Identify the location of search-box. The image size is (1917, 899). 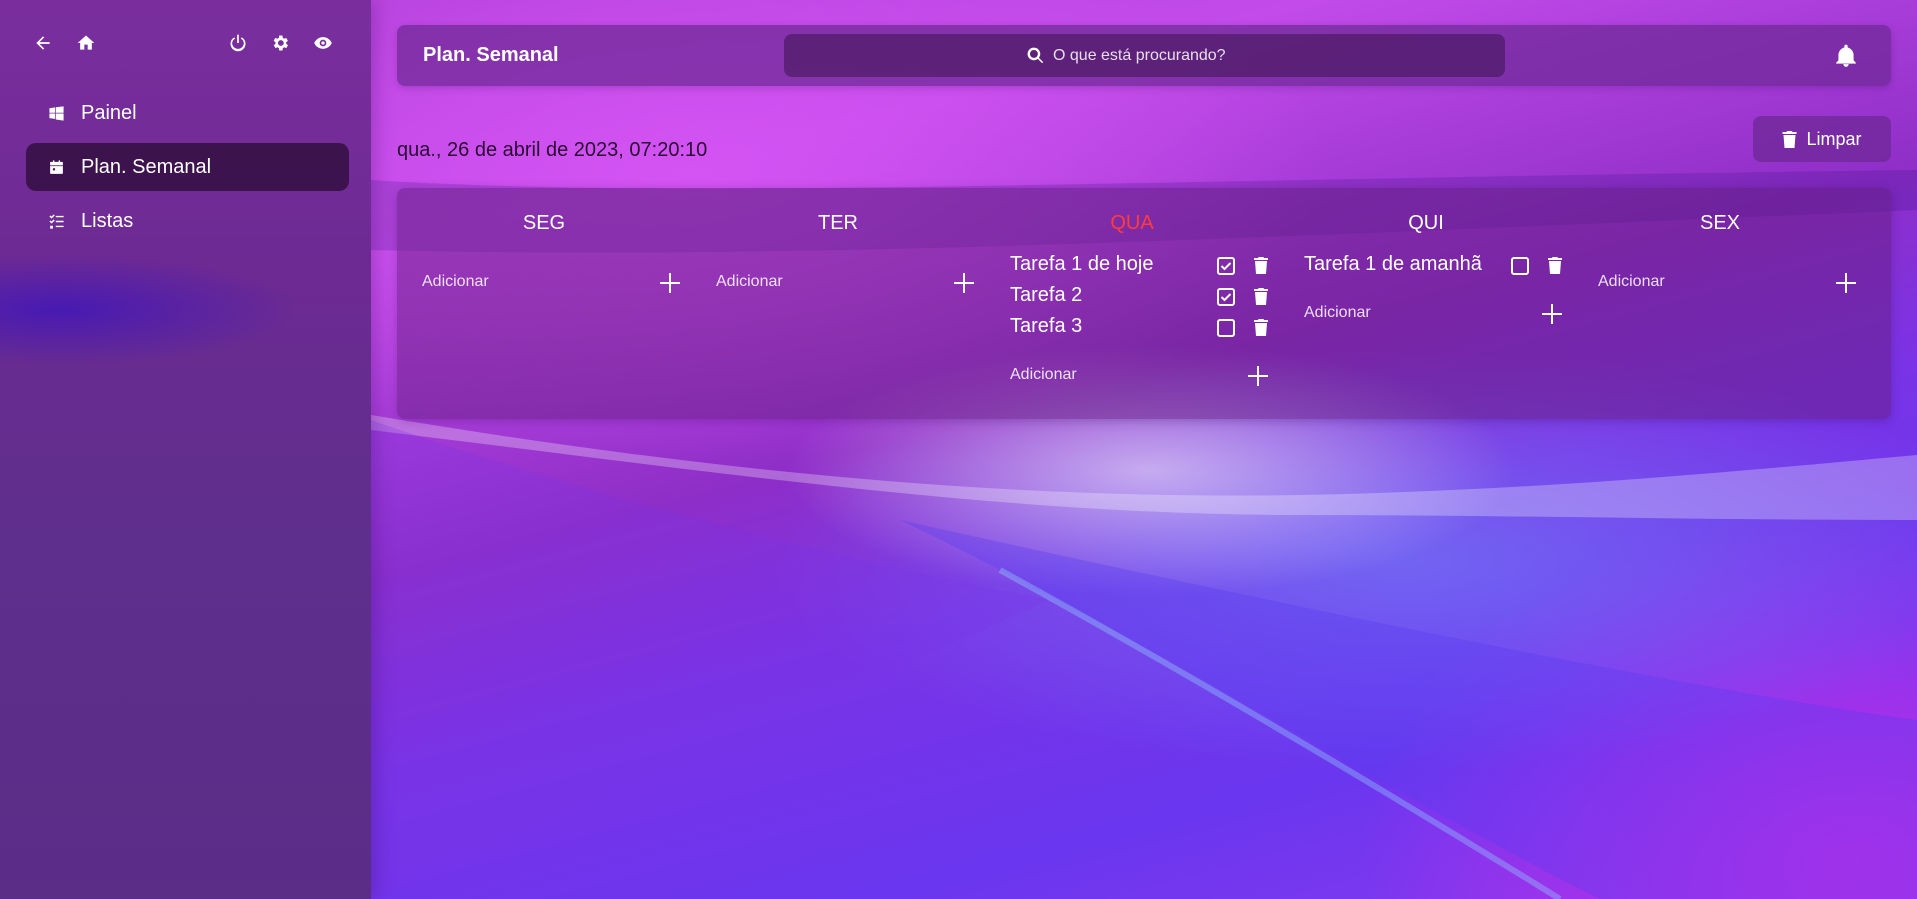
(1144, 55).